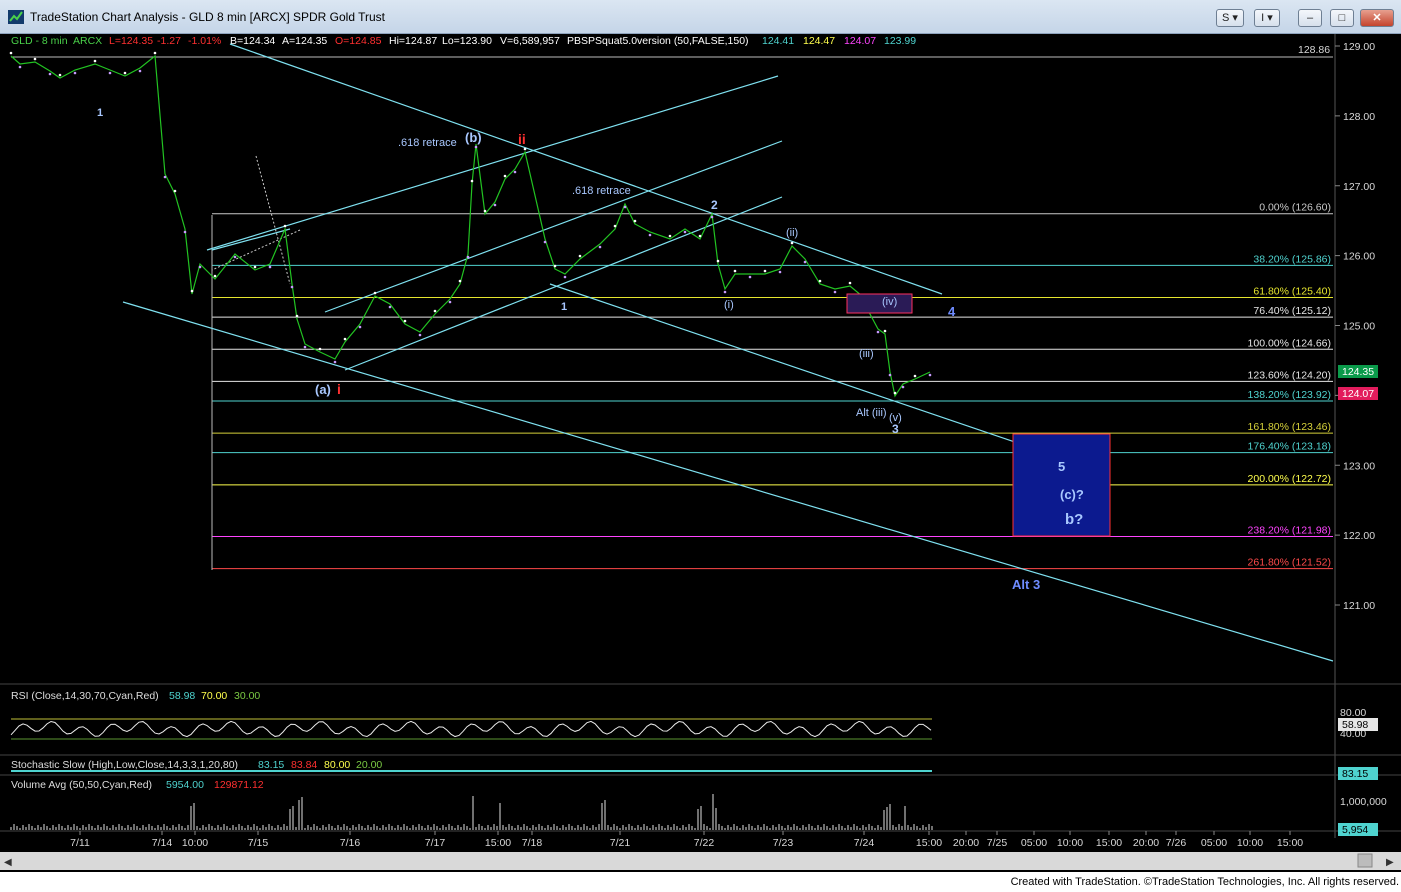 The height and width of the screenshot is (892, 1401). Describe the element at coordinates (304, 41) in the screenshot. I see `header-ask: A=124.35` at that location.